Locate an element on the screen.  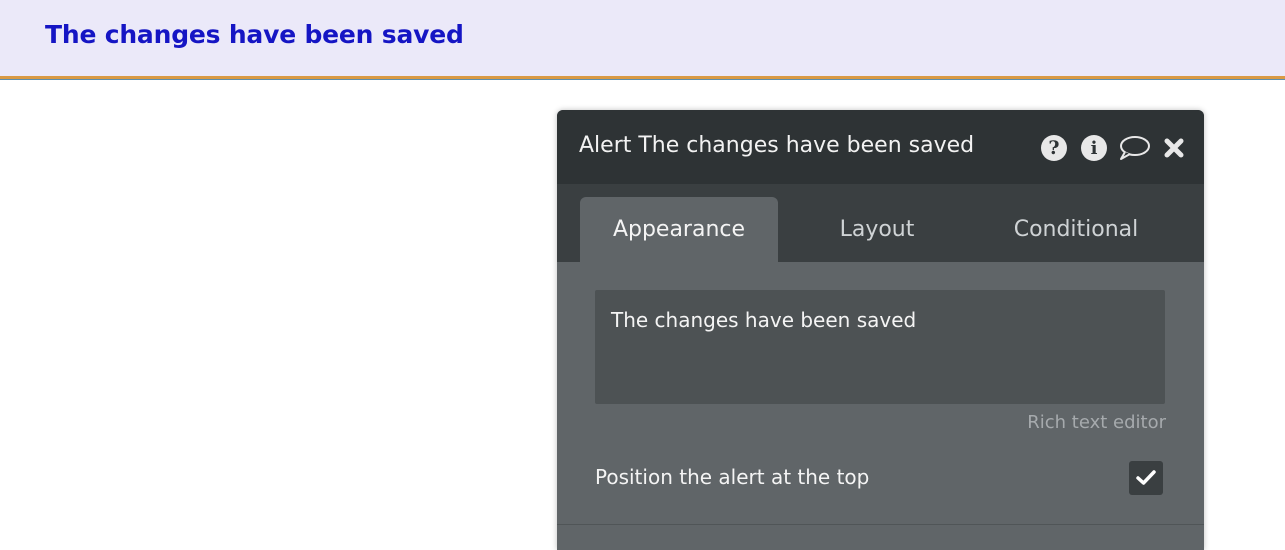
checkmark-icon is located at coordinates (1146, 477).